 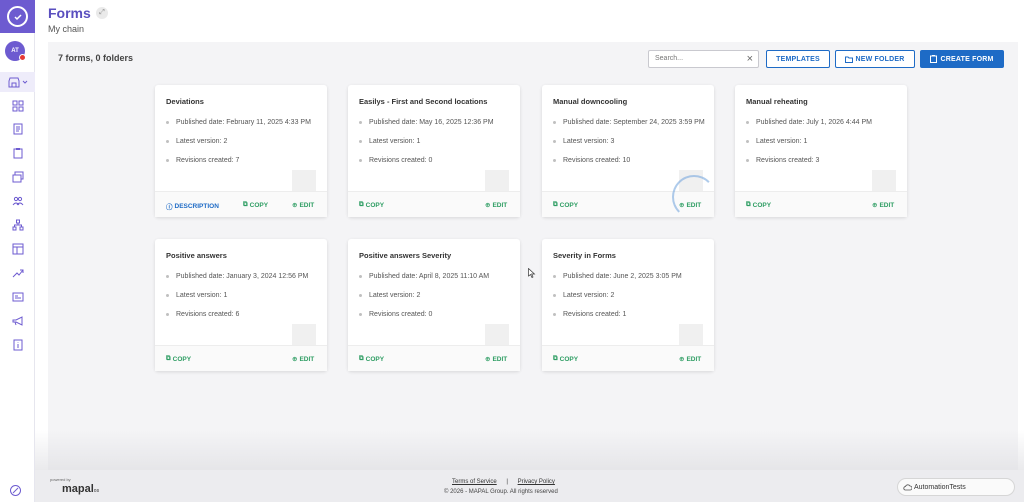 I want to click on footer-links: Terms of Service | Privacy Policy, so click(x=503, y=482).